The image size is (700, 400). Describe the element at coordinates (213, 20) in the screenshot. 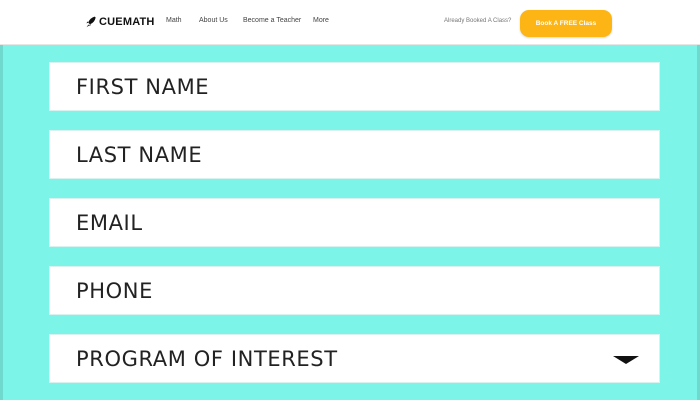

I see `nav-item-about-us: About Us` at that location.